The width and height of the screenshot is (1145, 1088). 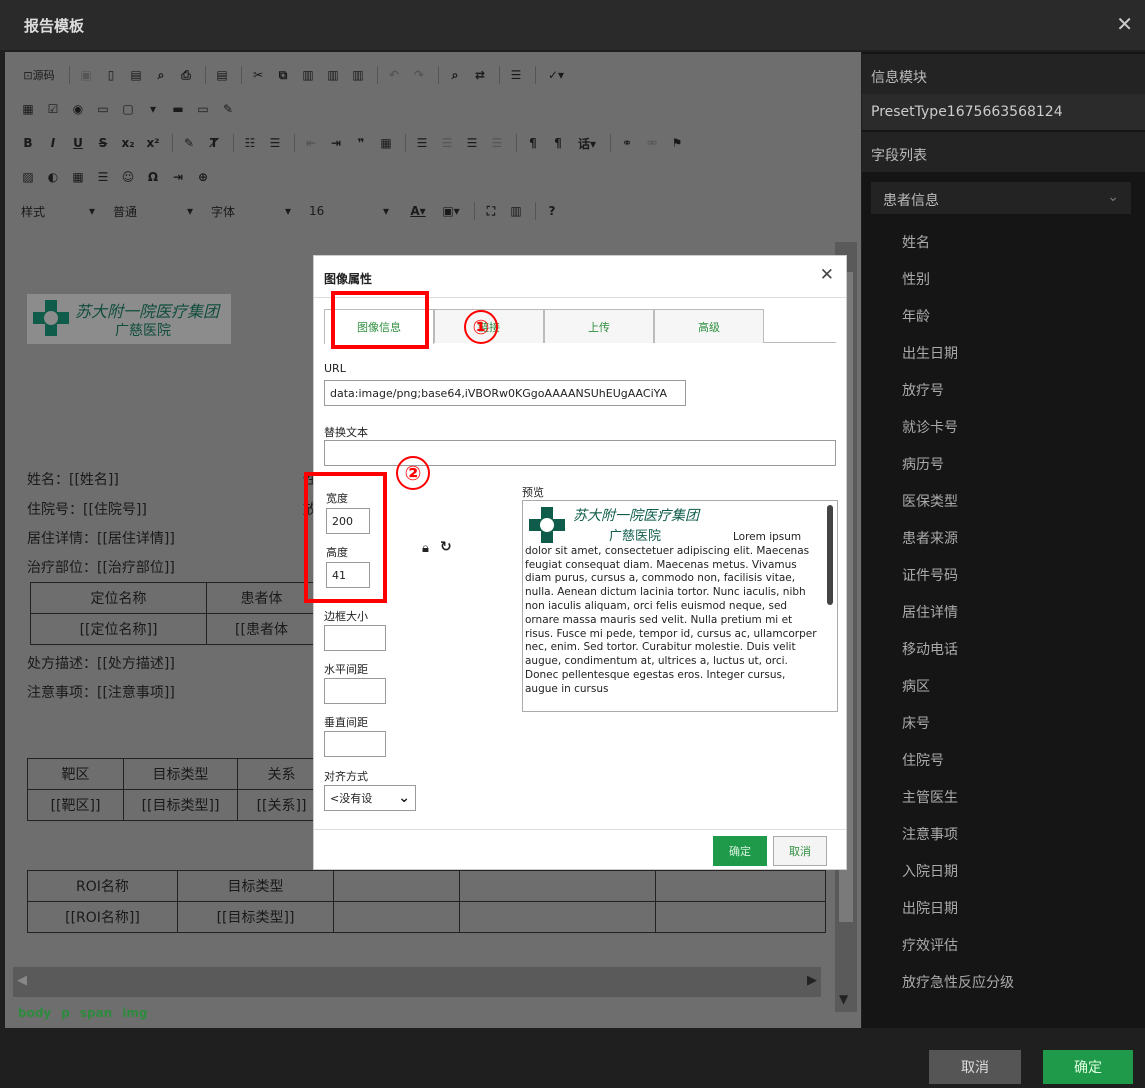 I want to click on field-item: 性别, so click(x=958, y=287).